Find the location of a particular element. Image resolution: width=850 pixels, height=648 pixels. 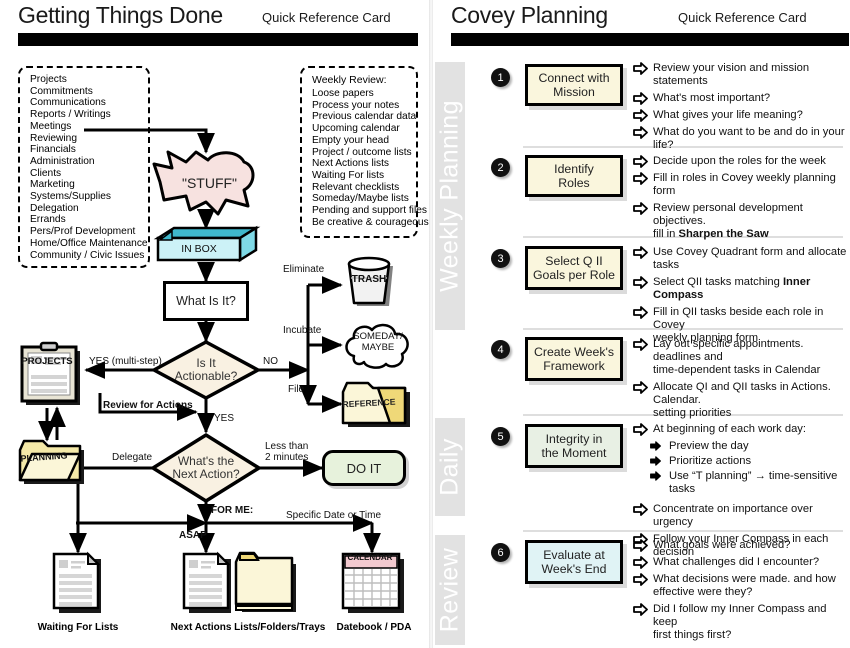

trash-icon is located at coordinates (370, 281).